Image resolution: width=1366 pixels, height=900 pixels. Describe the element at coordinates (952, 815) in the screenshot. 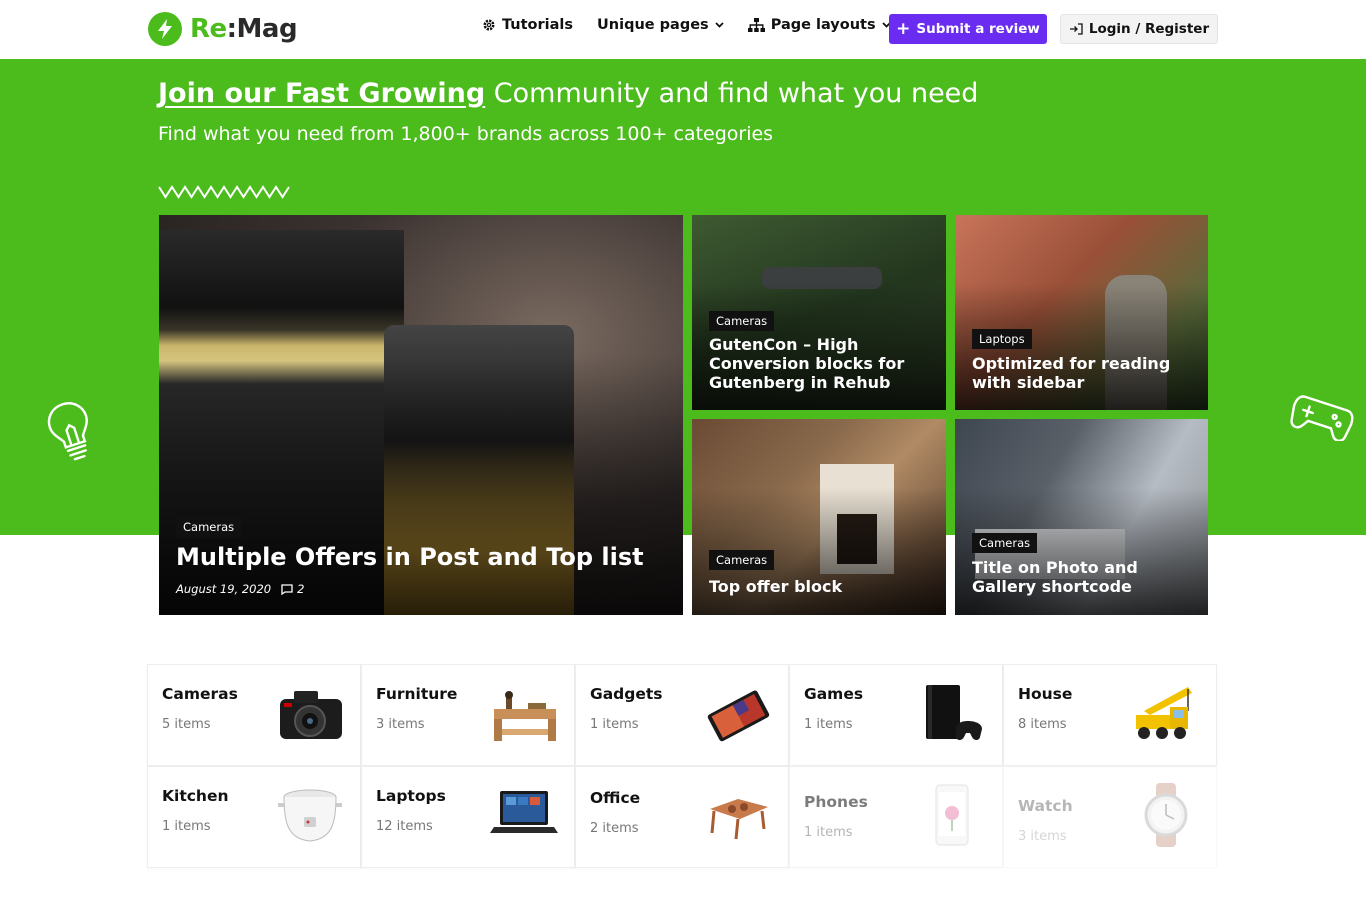

I see `phone-icon` at that location.